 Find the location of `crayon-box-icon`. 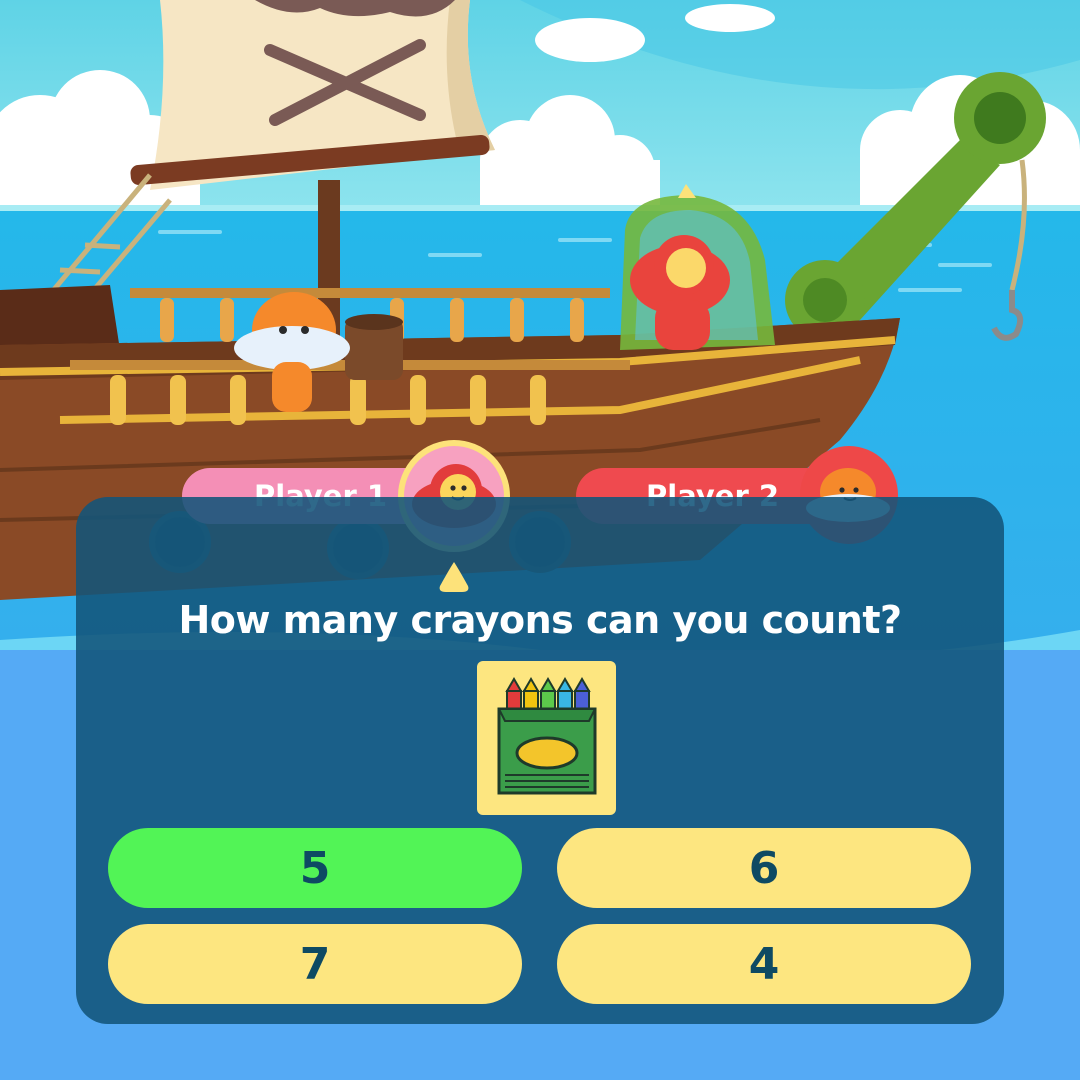

crayon-box-icon is located at coordinates (547, 736).